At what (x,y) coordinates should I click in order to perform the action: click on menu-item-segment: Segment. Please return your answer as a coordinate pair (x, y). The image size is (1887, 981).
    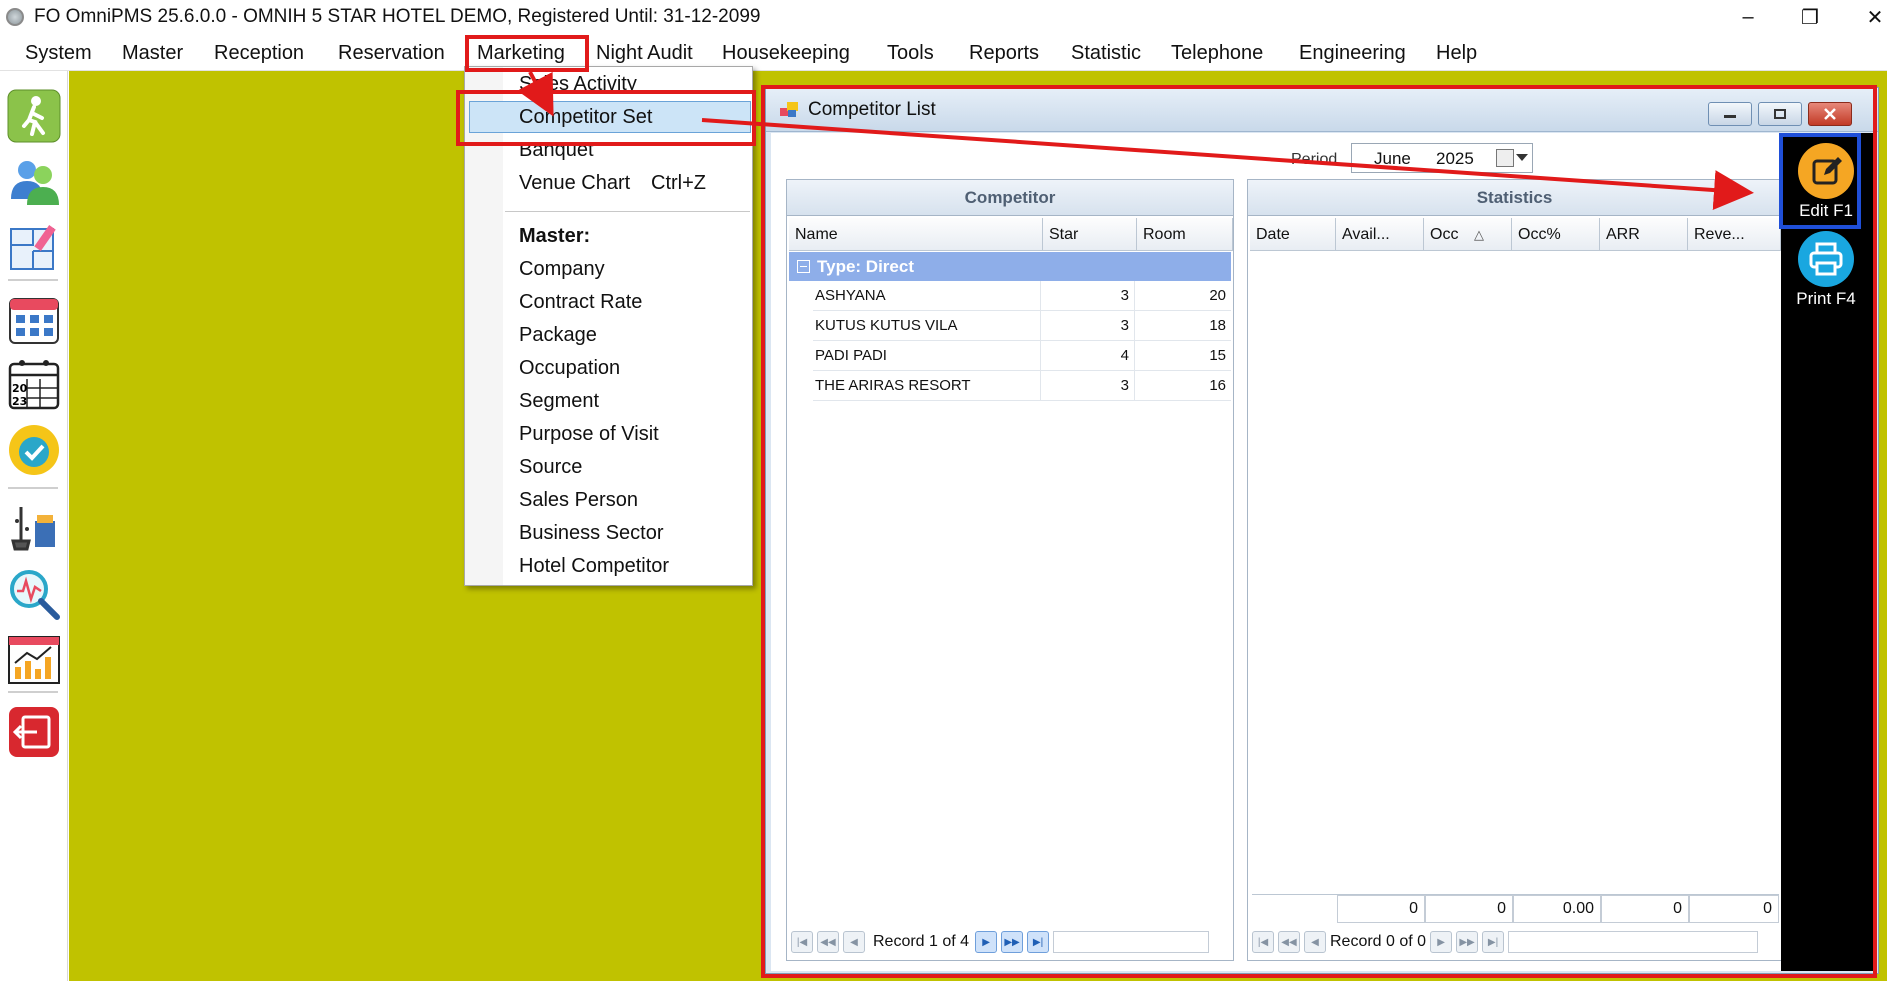
    Looking at the image, I should click on (559, 401).